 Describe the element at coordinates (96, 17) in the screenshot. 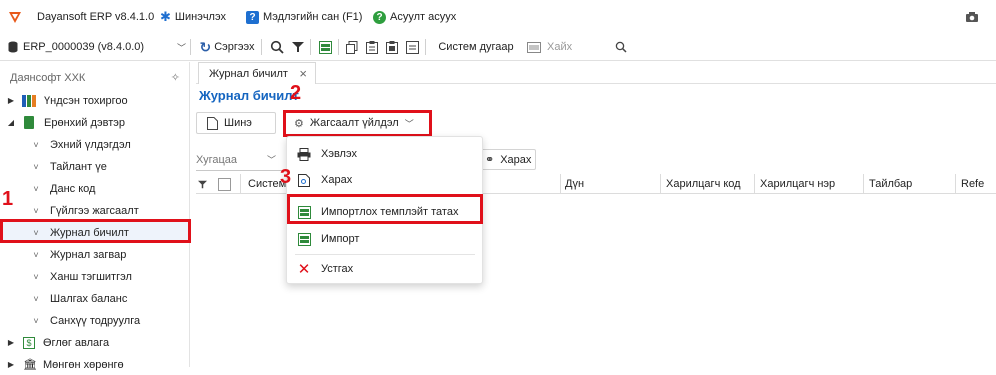

I see `app-title: Dayansoft ERP v8.4.1.0` at that location.